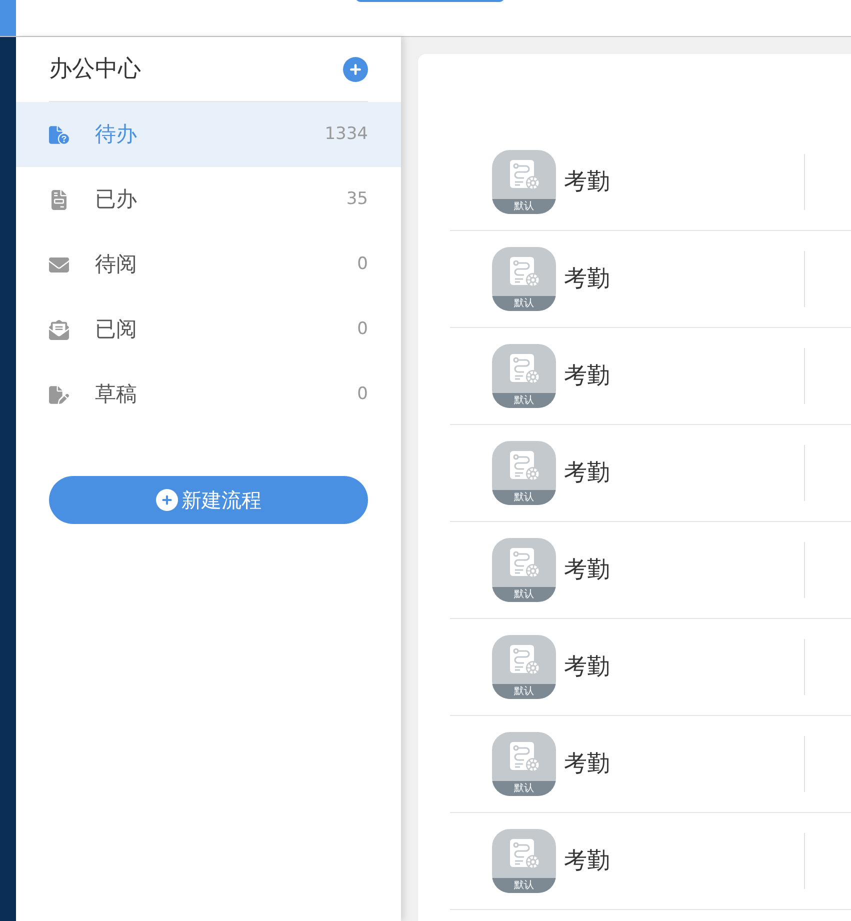 This screenshot has height=921, width=851. Describe the element at coordinates (59, 330) in the screenshot. I see `open-envelope-icon` at that location.